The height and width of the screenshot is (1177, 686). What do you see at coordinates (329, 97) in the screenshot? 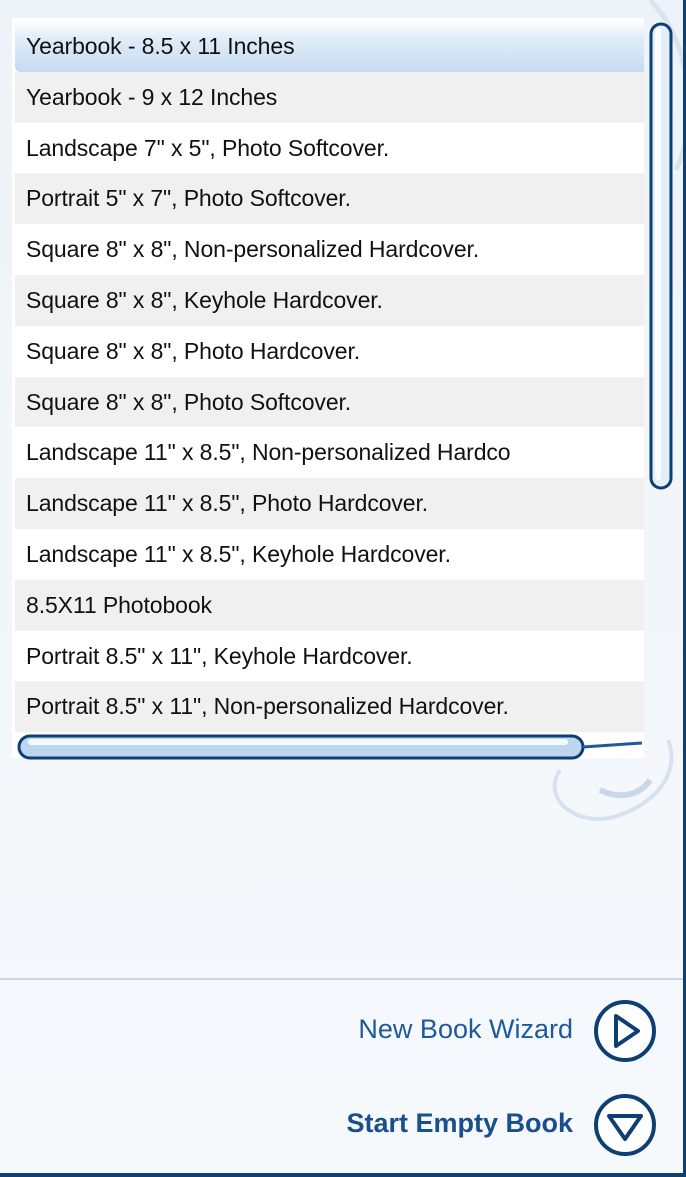
I see `book-type-item: Yearbook - 9 x 12 Inches` at bounding box center [329, 97].